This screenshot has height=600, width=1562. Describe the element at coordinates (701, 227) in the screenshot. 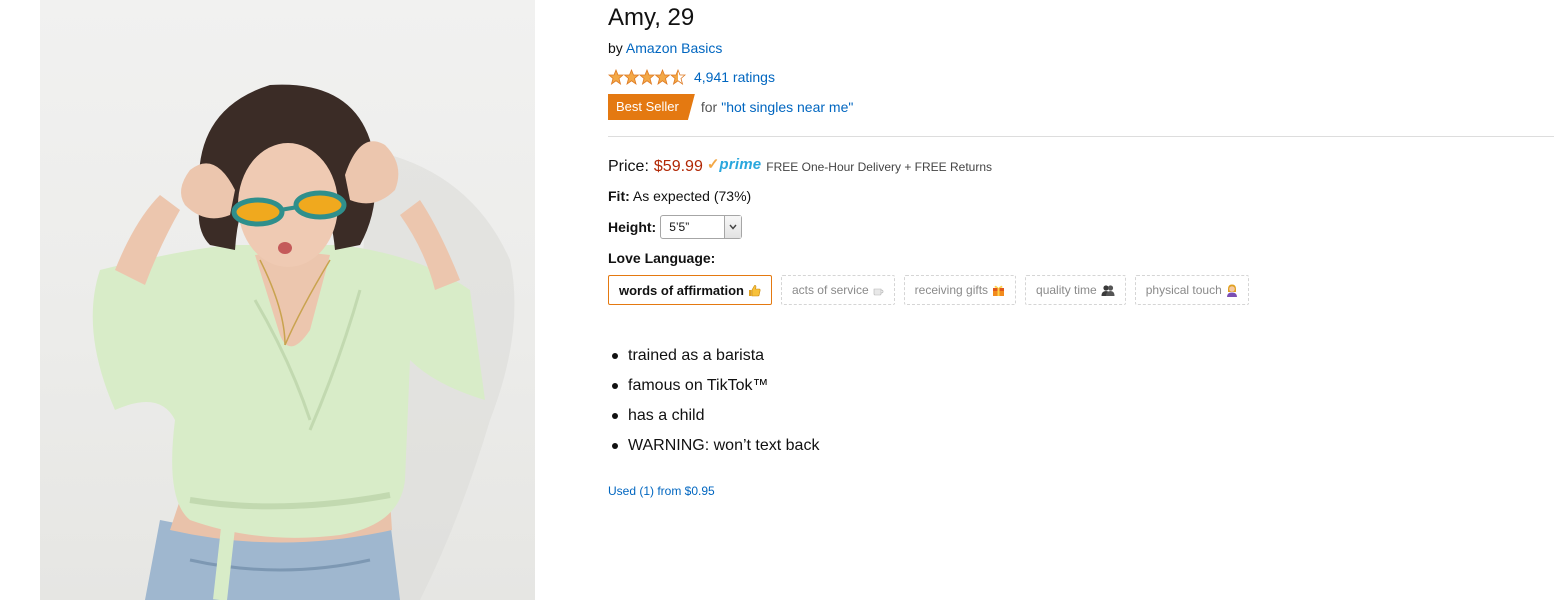

I see `height-select: 5’5”` at that location.